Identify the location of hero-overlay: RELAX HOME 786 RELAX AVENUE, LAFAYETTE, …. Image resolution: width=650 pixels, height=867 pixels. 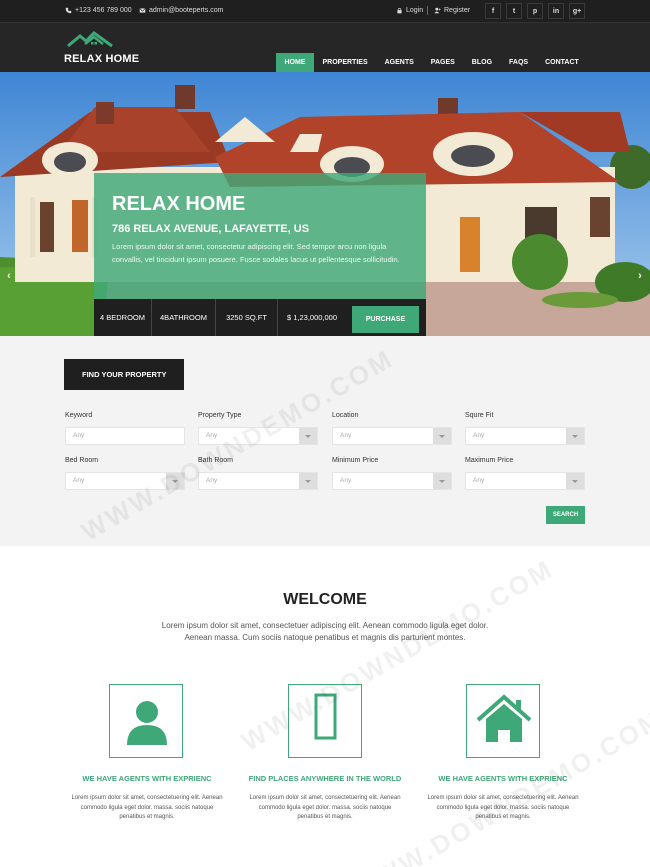
(260, 236).